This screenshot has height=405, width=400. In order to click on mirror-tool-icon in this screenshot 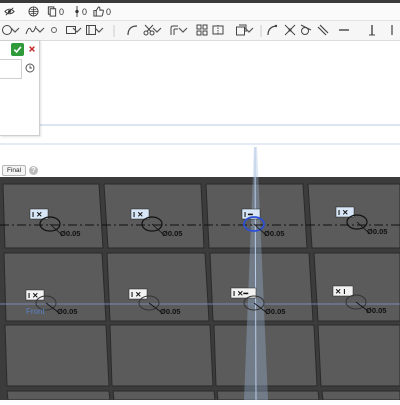, I will do `click(218, 31)`.